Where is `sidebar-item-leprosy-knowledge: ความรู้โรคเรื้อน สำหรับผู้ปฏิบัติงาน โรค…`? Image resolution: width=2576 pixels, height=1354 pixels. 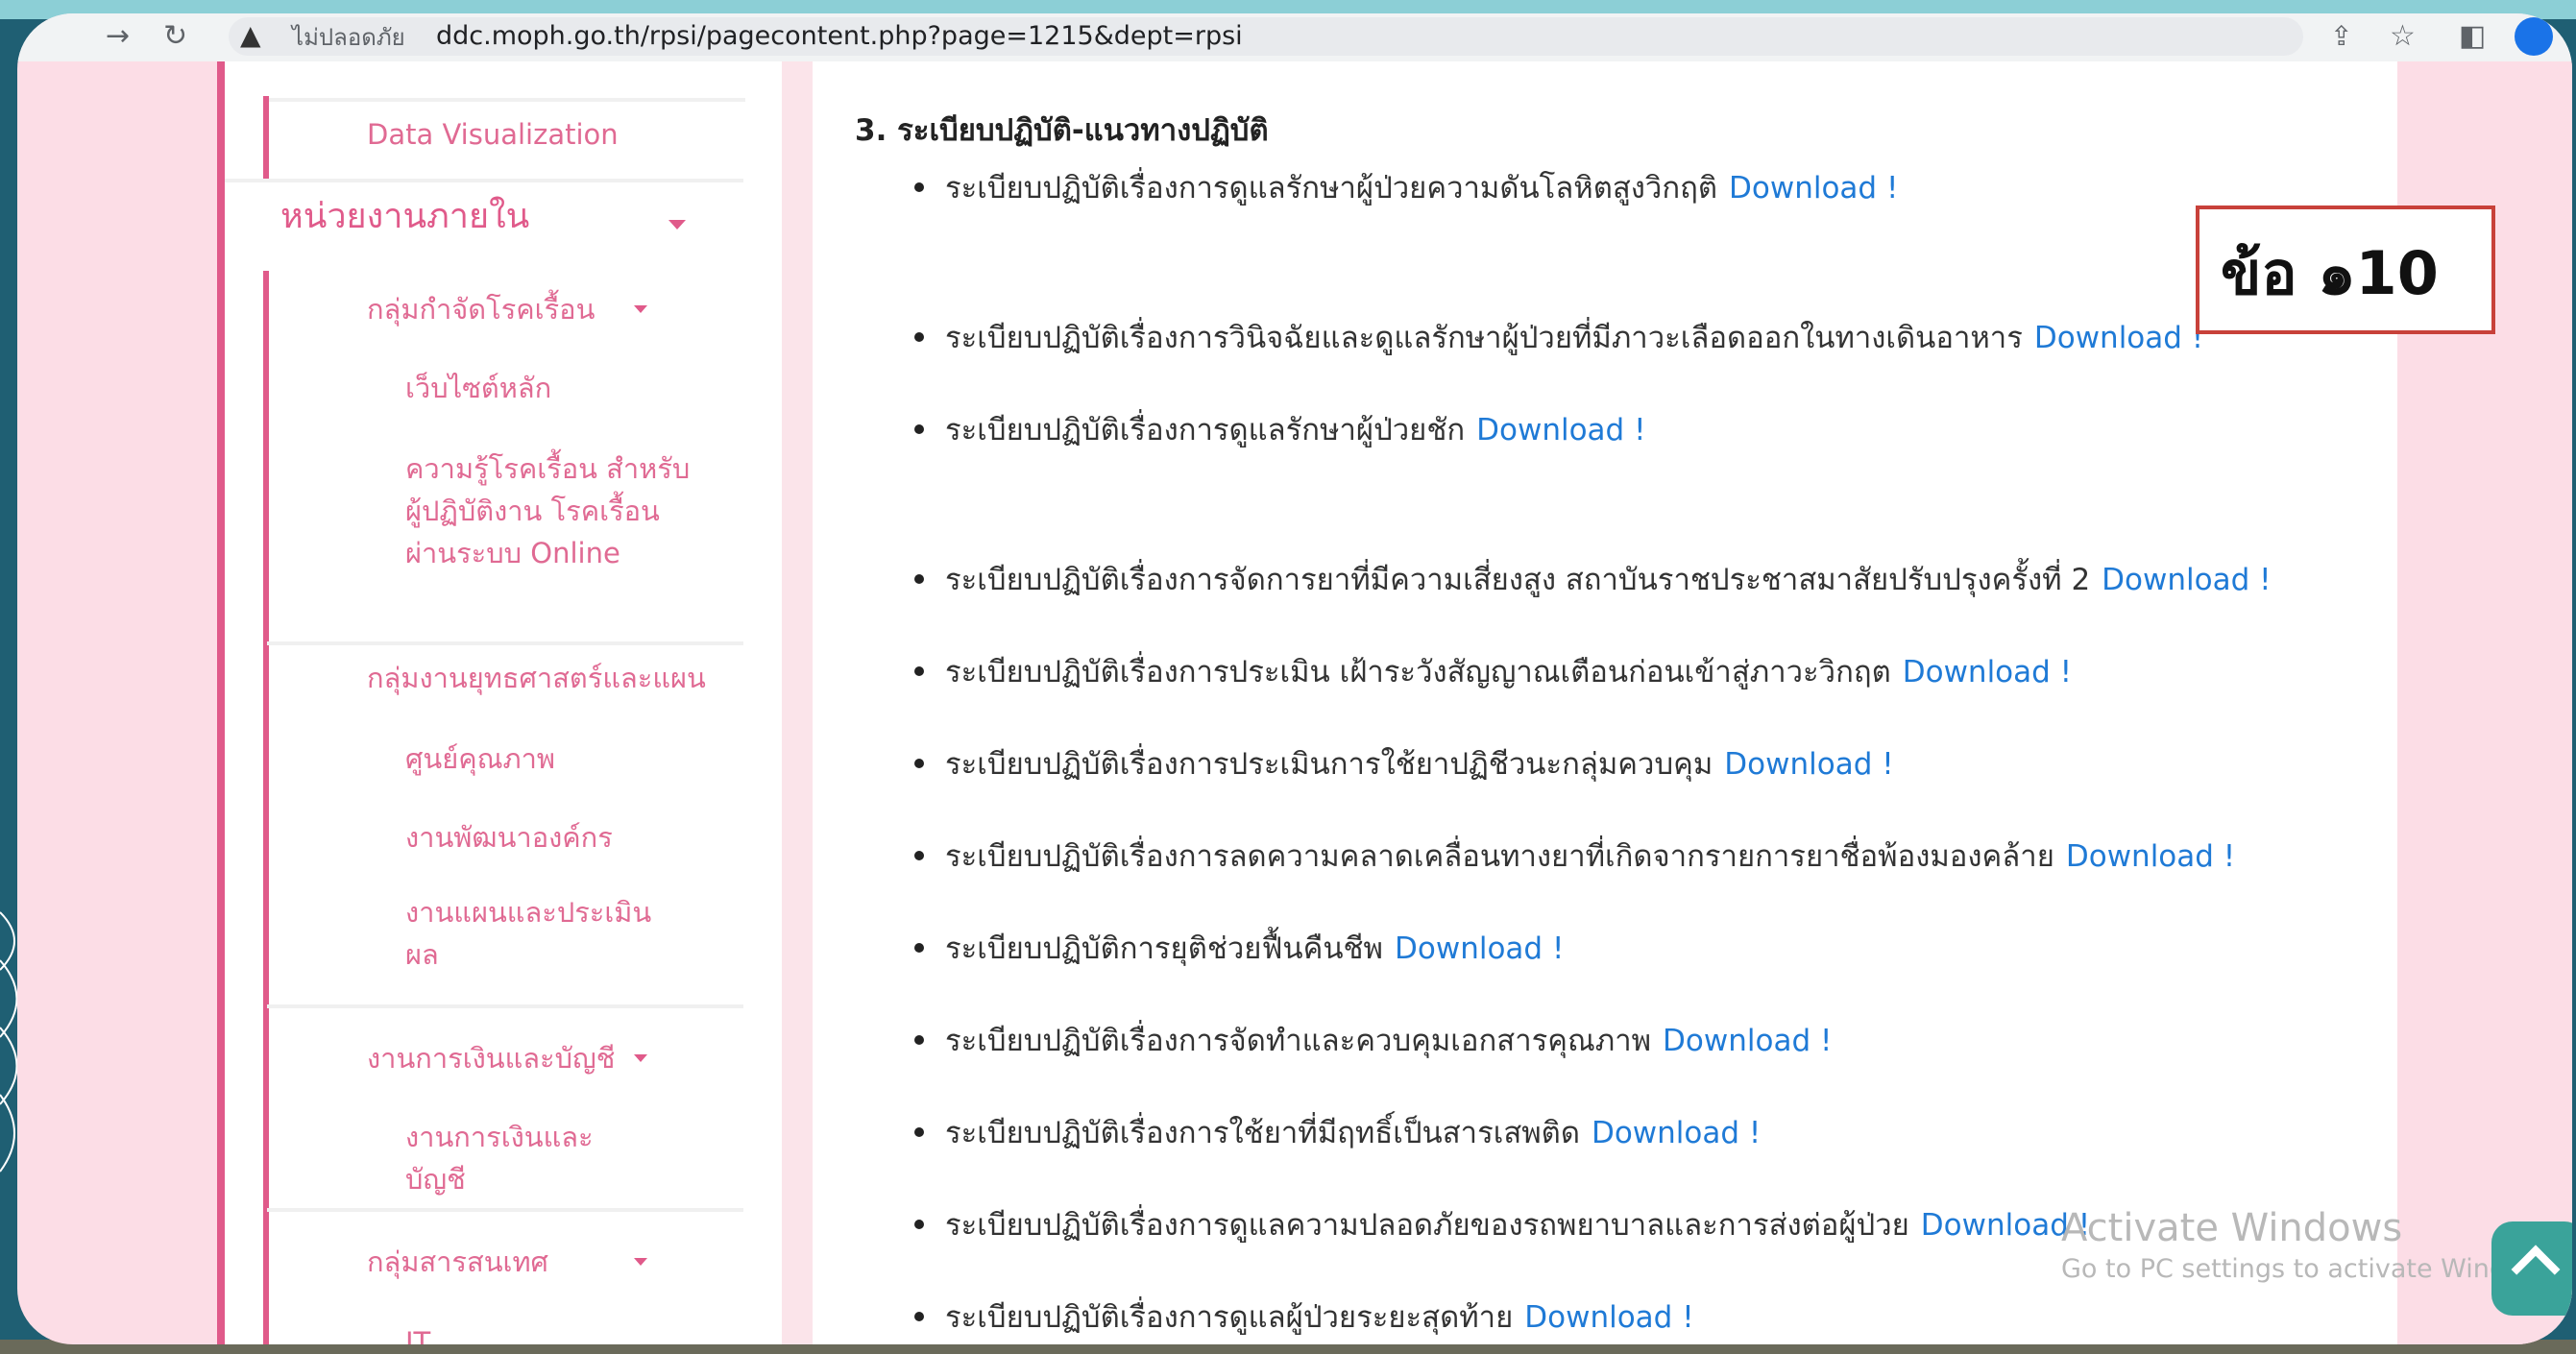
sidebar-item-leprosy-knowledge: ความรู้โรคเรื้อน สำหรับผู้ปฏิบัติงาน โรค… is located at coordinates (549, 510).